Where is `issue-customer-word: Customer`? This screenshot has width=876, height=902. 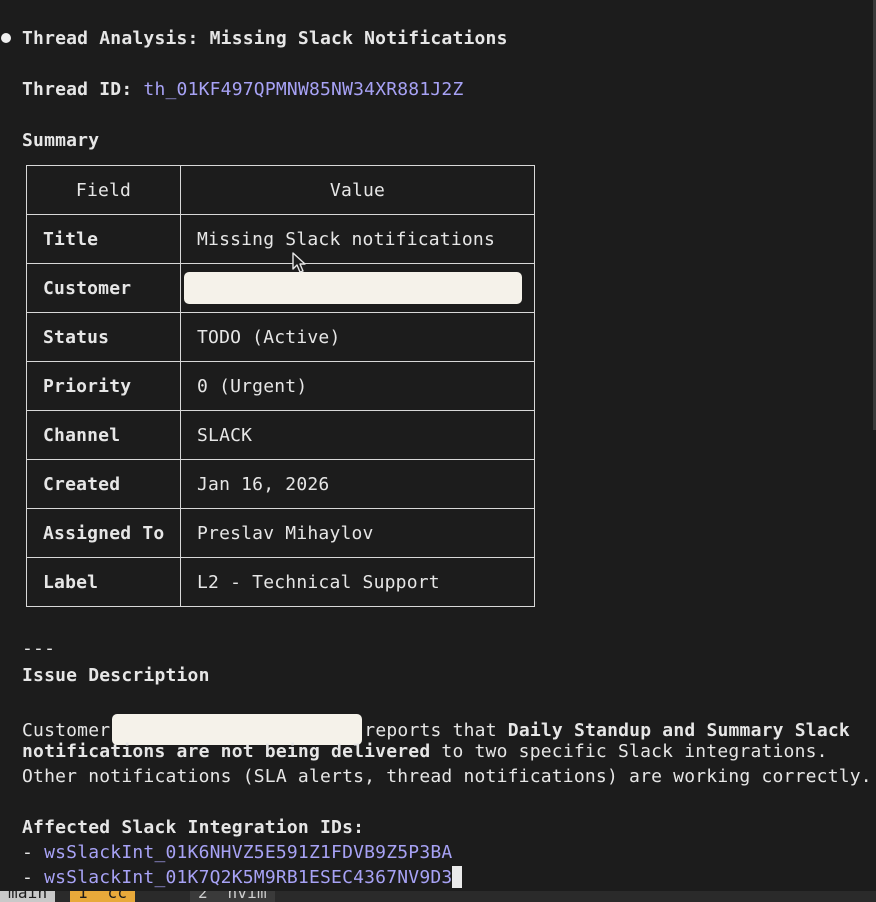 issue-customer-word: Customer is located at coordinates (66, 730).